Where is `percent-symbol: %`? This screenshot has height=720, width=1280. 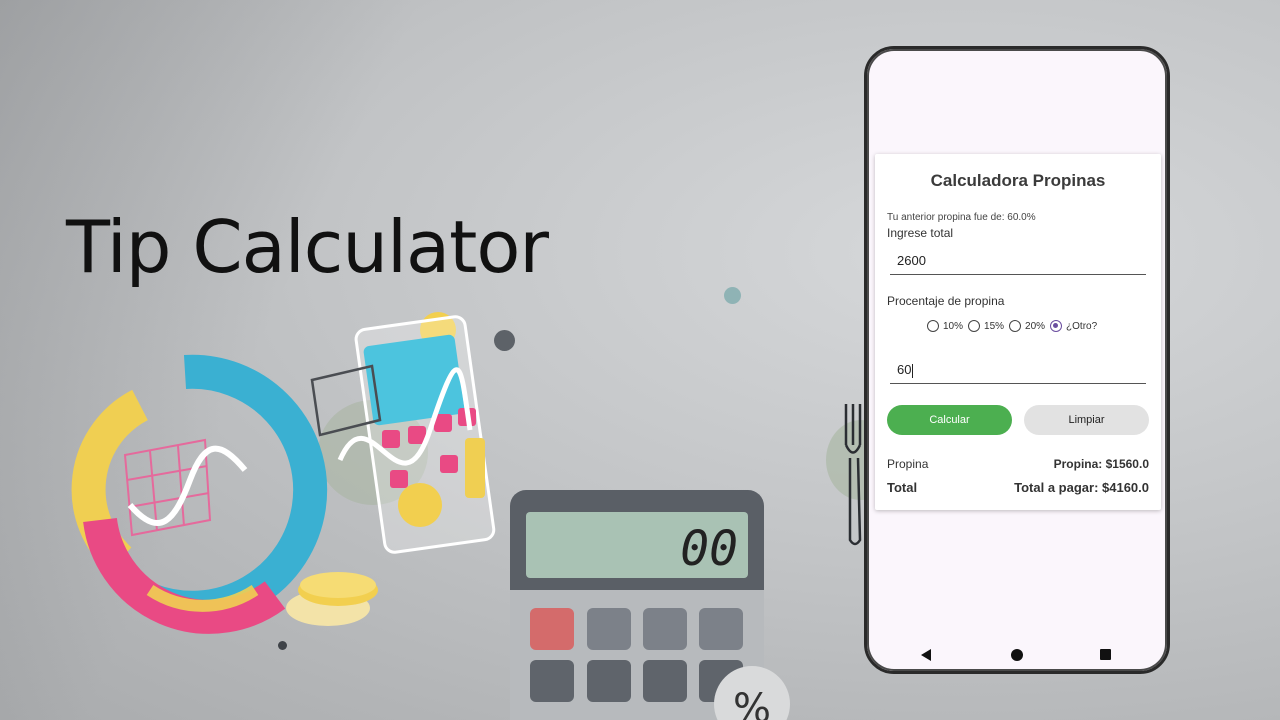 percent-symbol: % is located at coordinates (752, 703).